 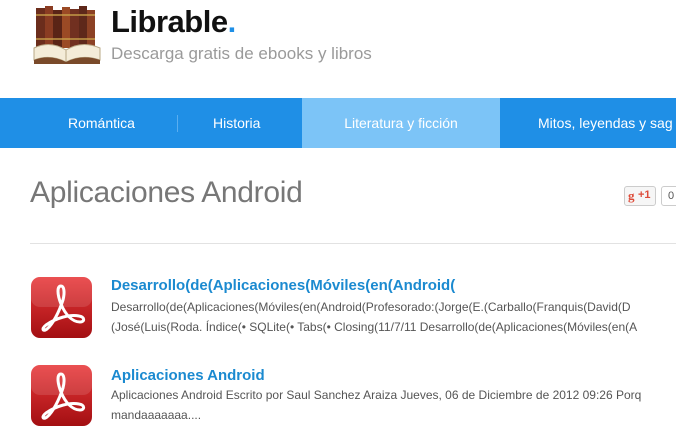 I want to click on nav-item-romantica: Romántica, so click(x=101, y=123).